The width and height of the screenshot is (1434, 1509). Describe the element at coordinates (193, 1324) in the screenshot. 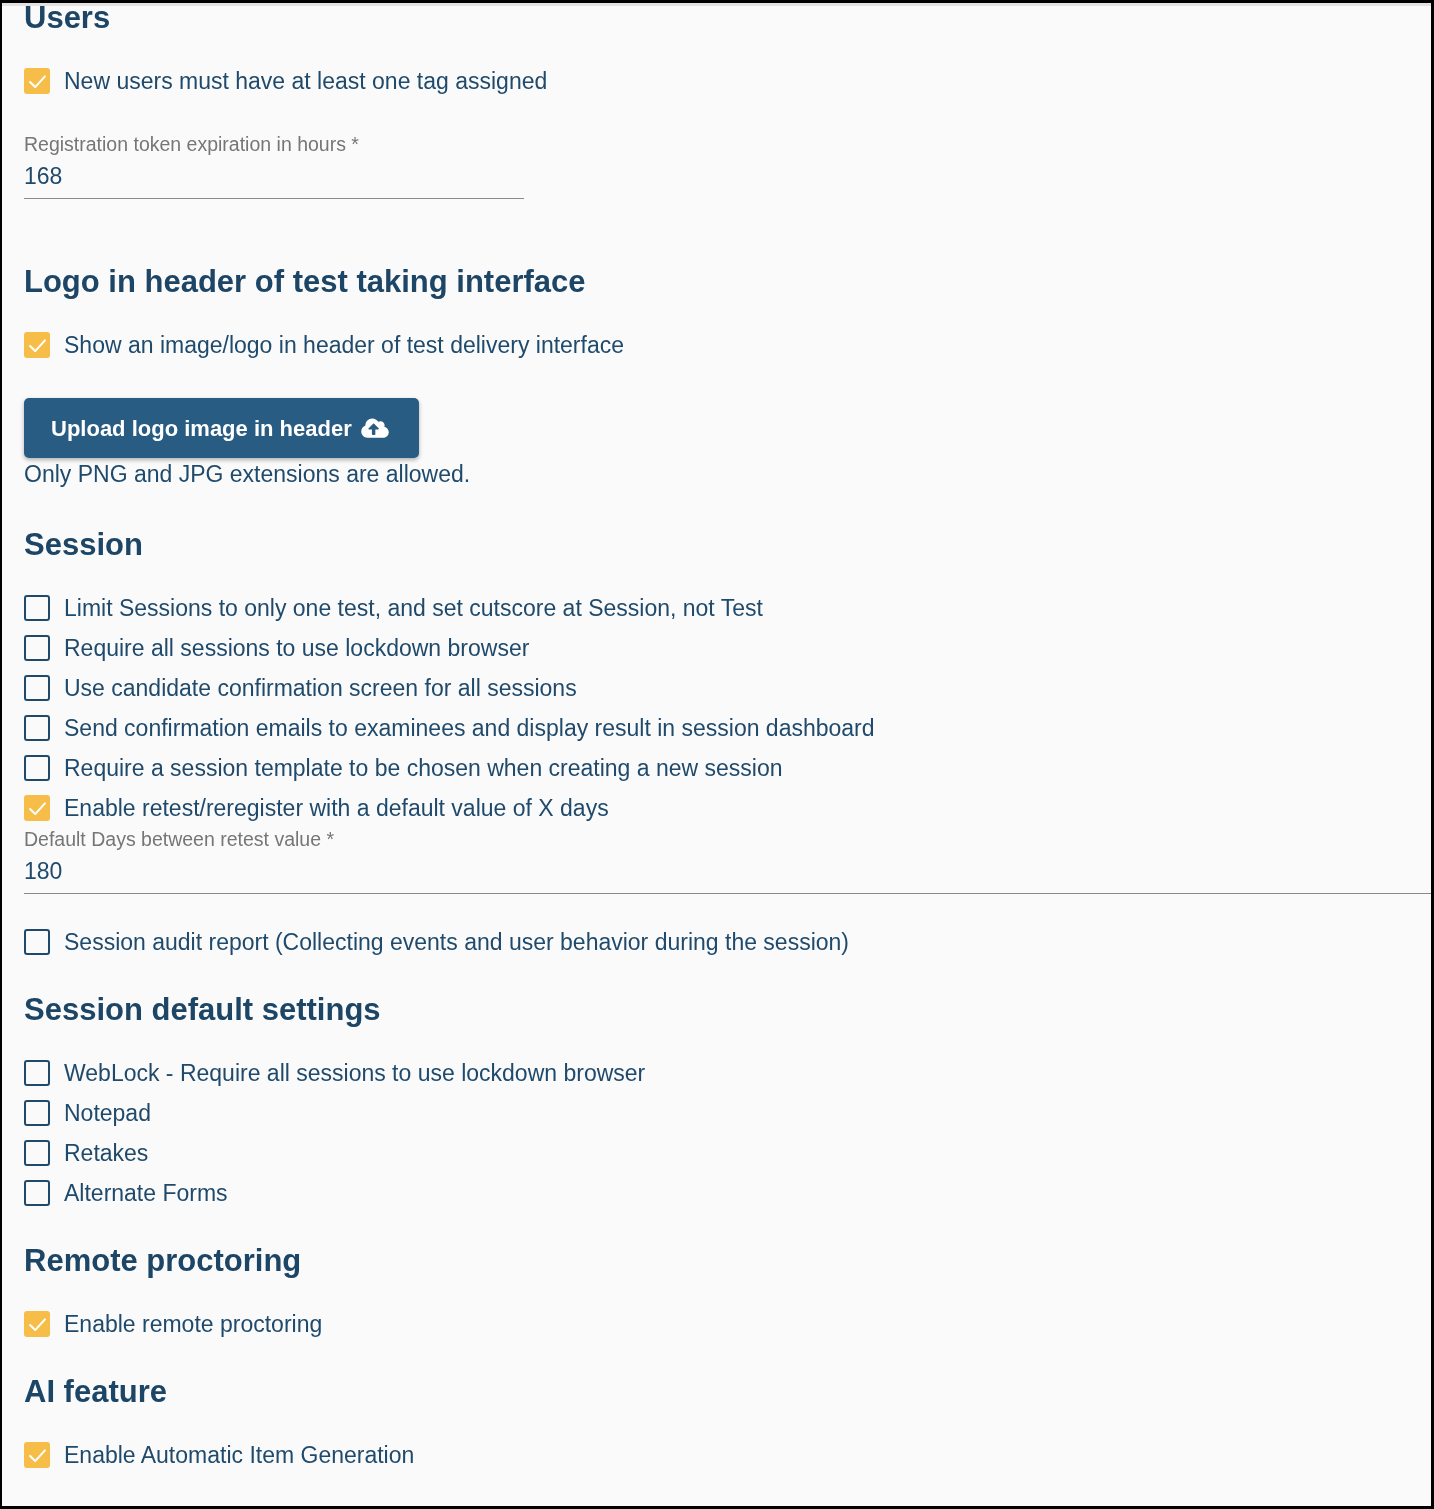

I see `checkbox-label: Enable remote proctoring` at that location.